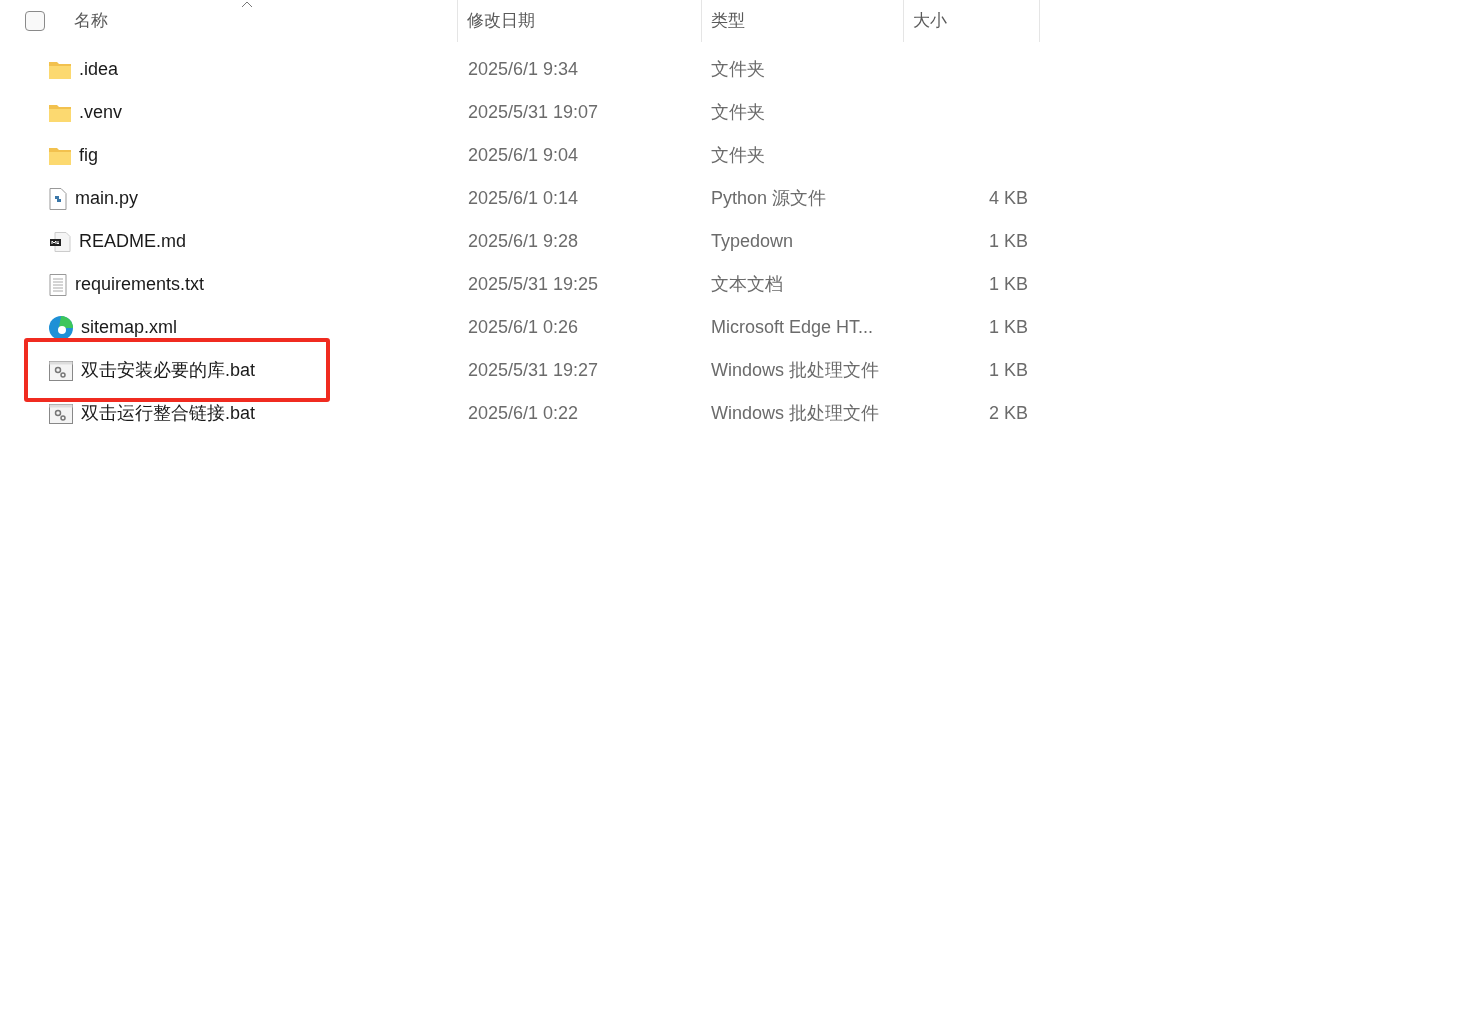 The image size is (1479, 1036). What do you see at coordinates (168, 413) in the screenshot?
I see `file-name: 双击运行整合链接.bat` at bounding box center [168, 413].